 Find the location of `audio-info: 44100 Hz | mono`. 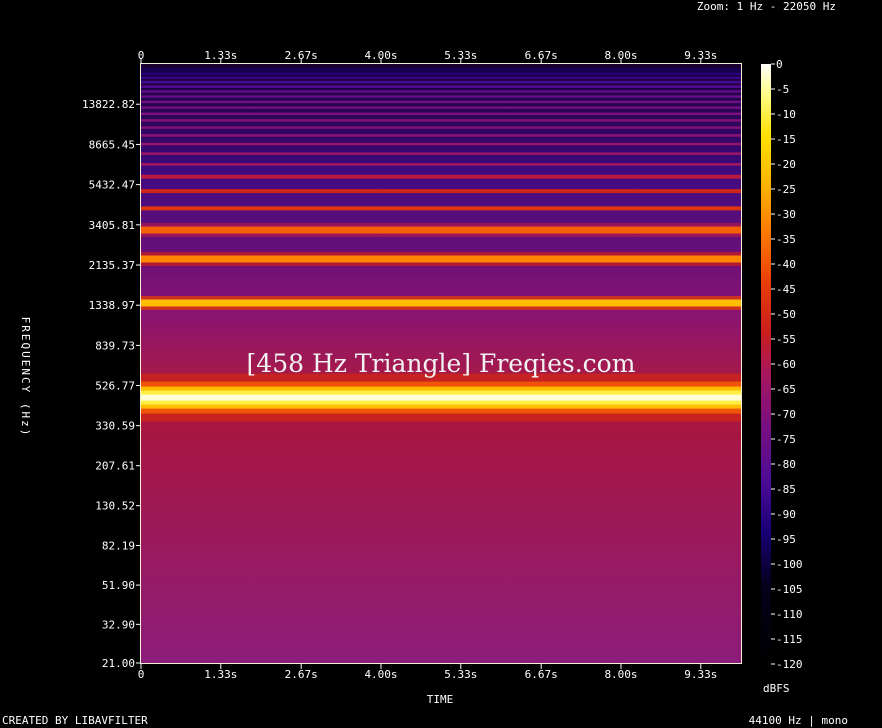

audio-info: 44100 Hz | mono is located at coordinates (798, 720).